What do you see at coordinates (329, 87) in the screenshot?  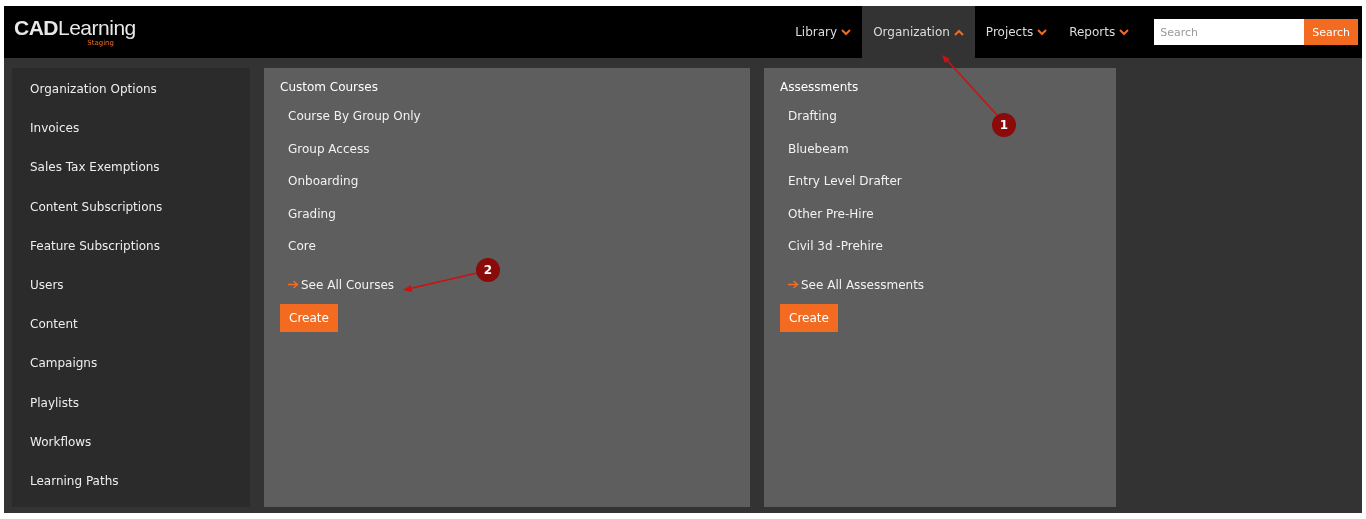 I see `panel-title: Custom Courses` at bounding box center [329, 87].